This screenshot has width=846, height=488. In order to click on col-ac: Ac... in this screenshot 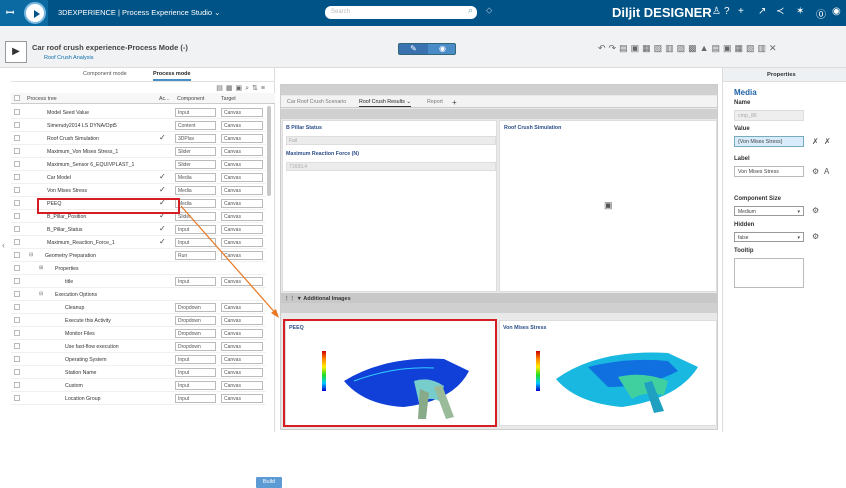, I will do `click(164, 99)`.